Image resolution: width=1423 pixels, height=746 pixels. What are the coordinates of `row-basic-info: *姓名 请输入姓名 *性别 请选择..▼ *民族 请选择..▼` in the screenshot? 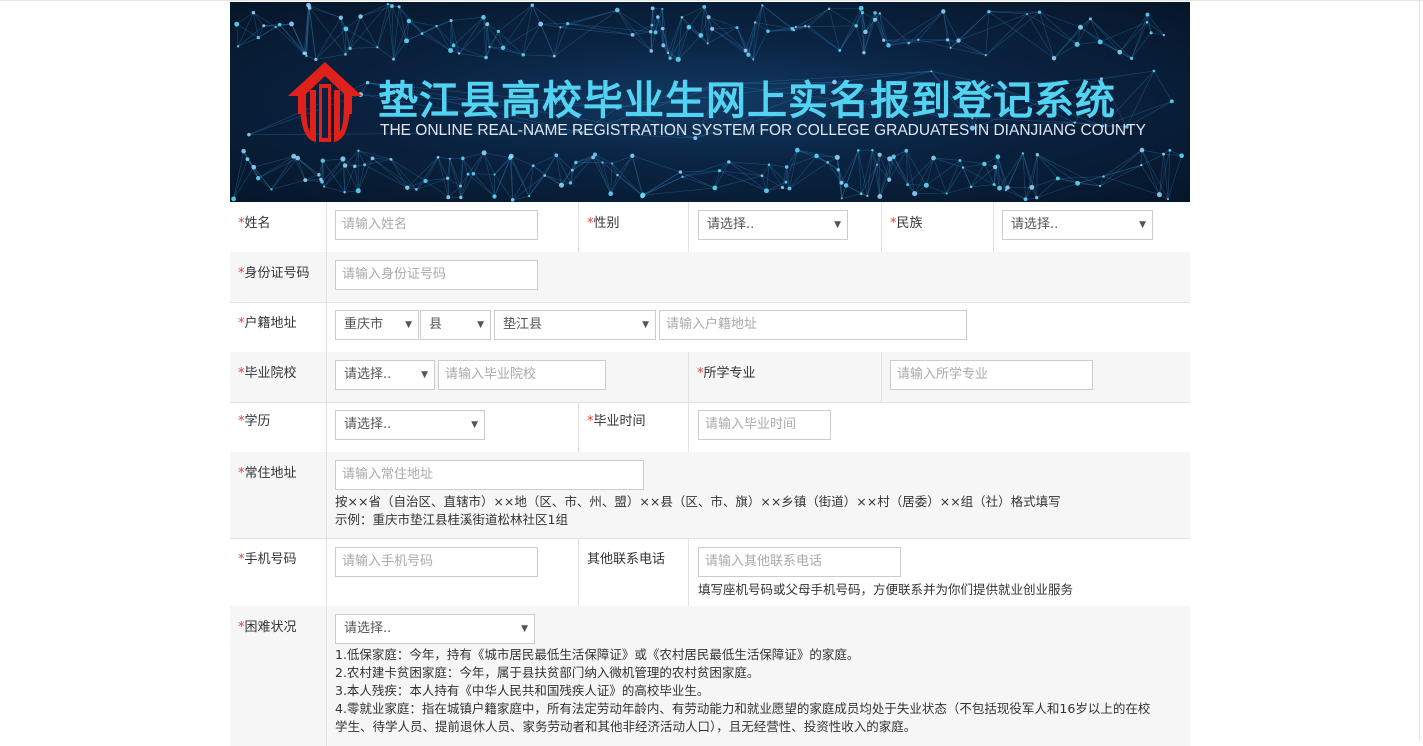 It's located at (710, 227).